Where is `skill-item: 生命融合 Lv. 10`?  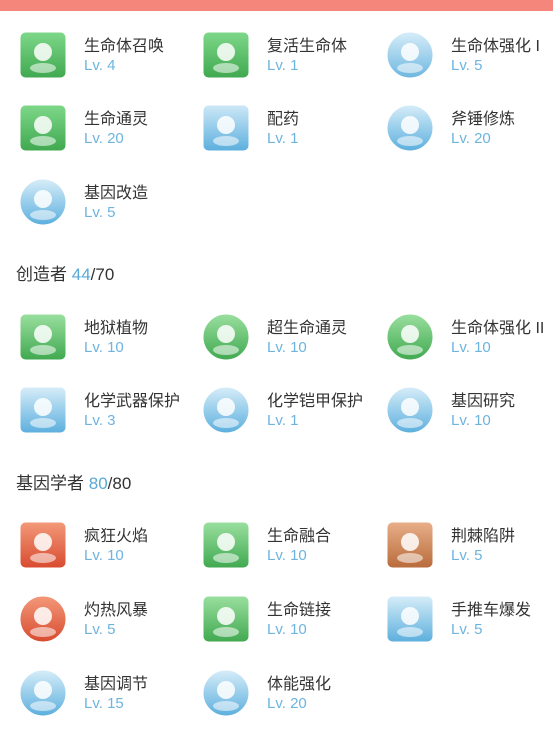 skill-item: 生命融合 Lv. 10 is located at coordinates (286, 548).